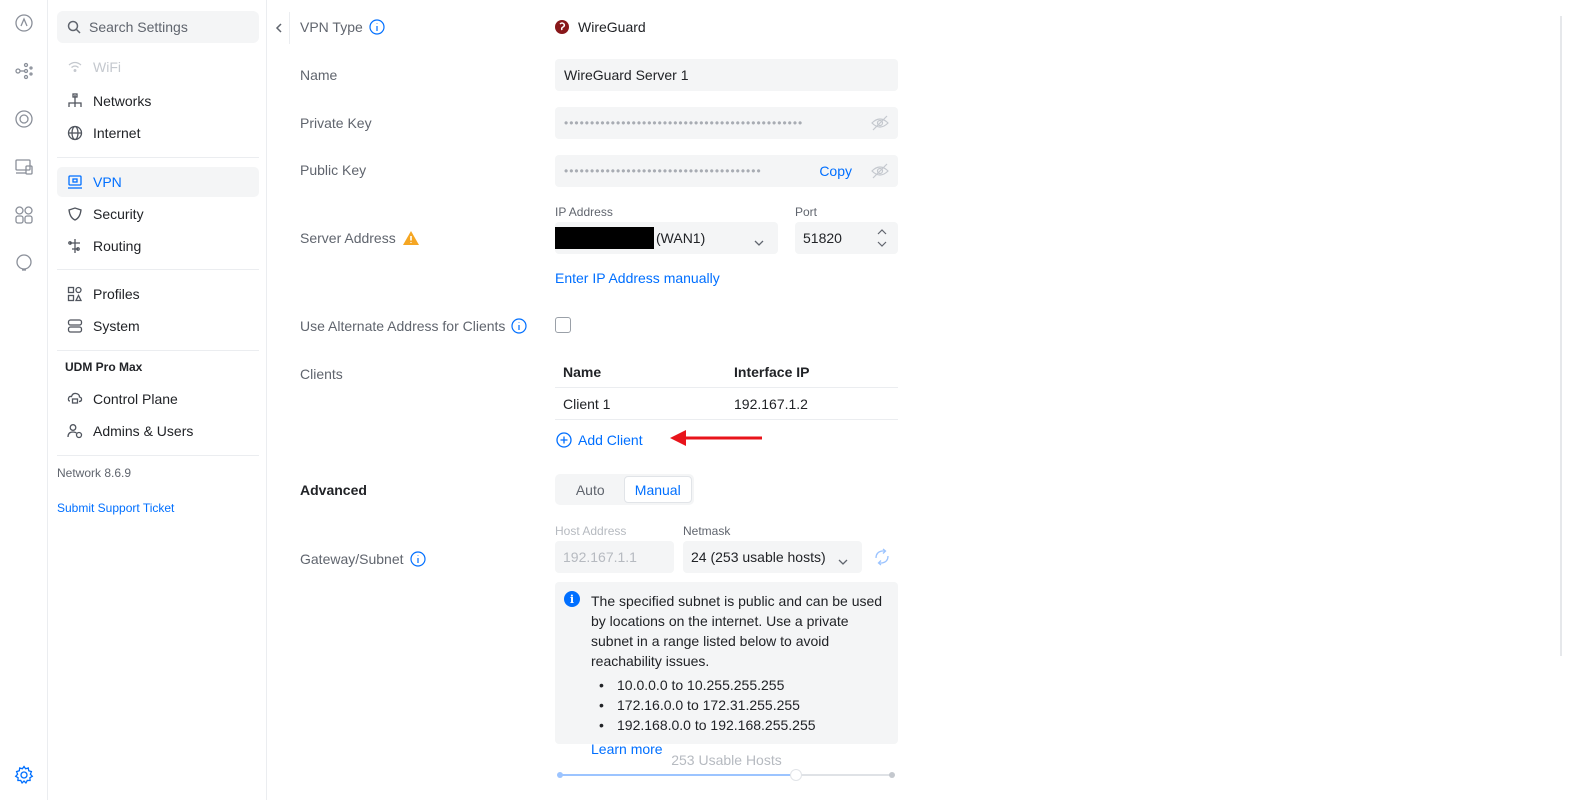 This screenshot has height=800, width=1575. What do you see at coordinates (279, 28) in the screenshot?
I see `collapse-sidebar-button` at bounding box center [279, 28].